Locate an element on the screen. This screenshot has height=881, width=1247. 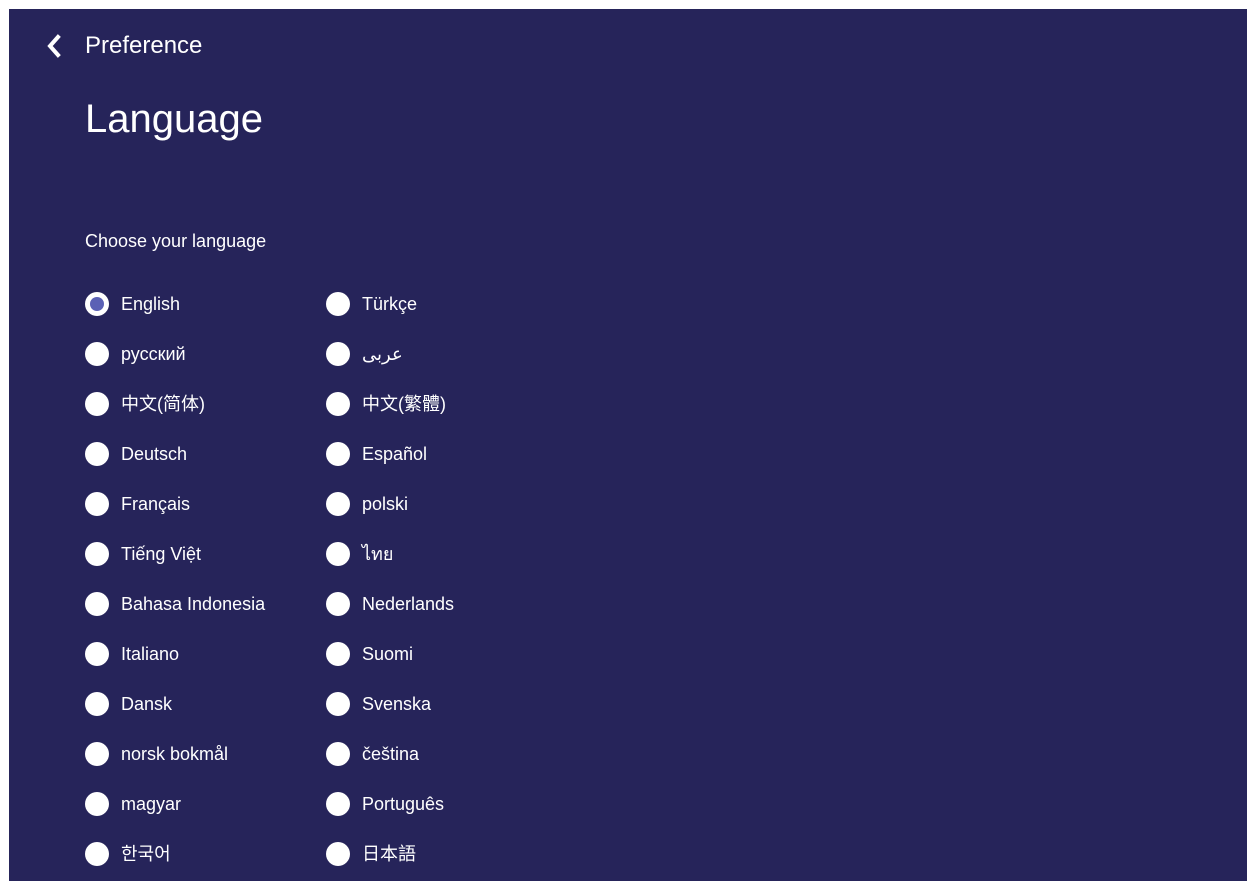
radio-dot is located at coordinates (97, 304).